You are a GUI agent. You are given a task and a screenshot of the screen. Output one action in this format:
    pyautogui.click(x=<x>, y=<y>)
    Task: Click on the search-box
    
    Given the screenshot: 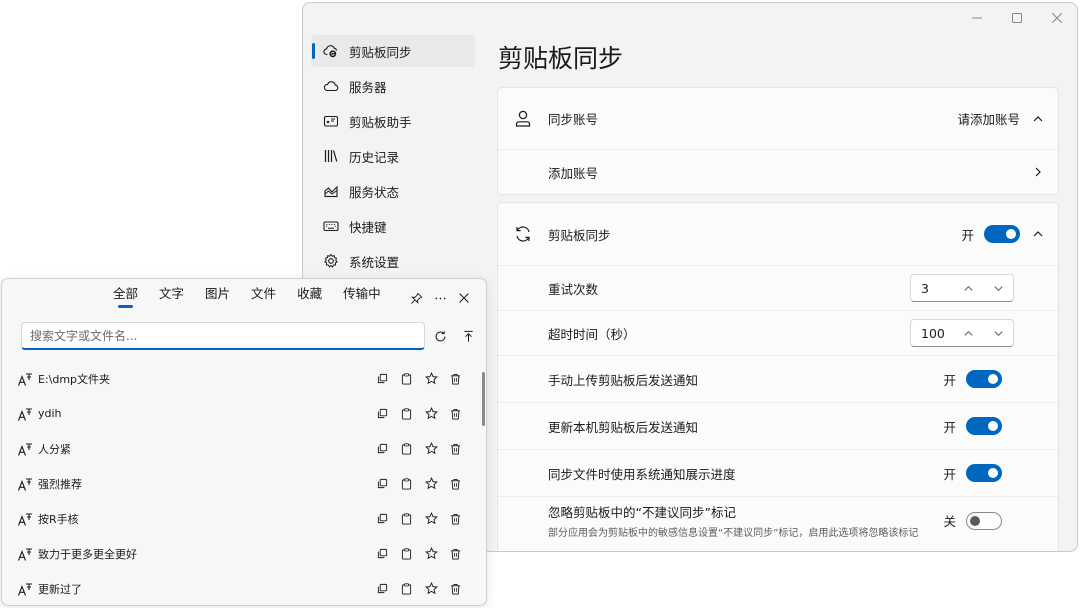 What is the action you would take?
    pyautogui.click(x=223, y=336)
    